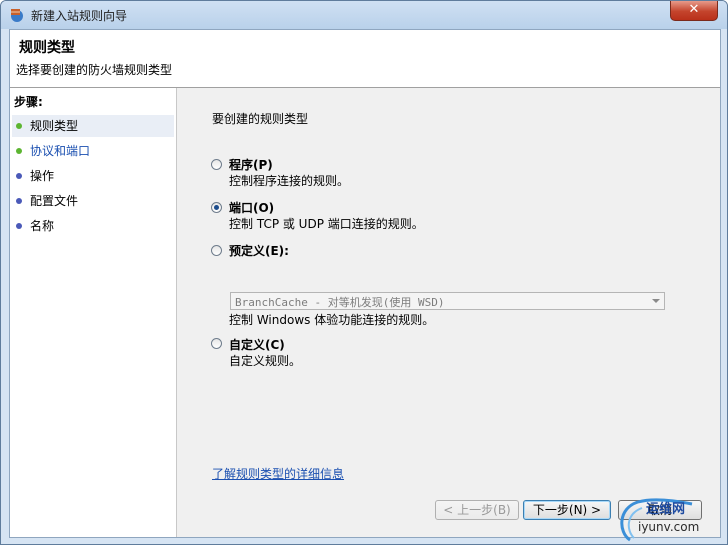  What do you see at coordinates (251, 207) in the screenshot?
I see `port-option-label: 端口(O)` at bounding box center [251, 207].